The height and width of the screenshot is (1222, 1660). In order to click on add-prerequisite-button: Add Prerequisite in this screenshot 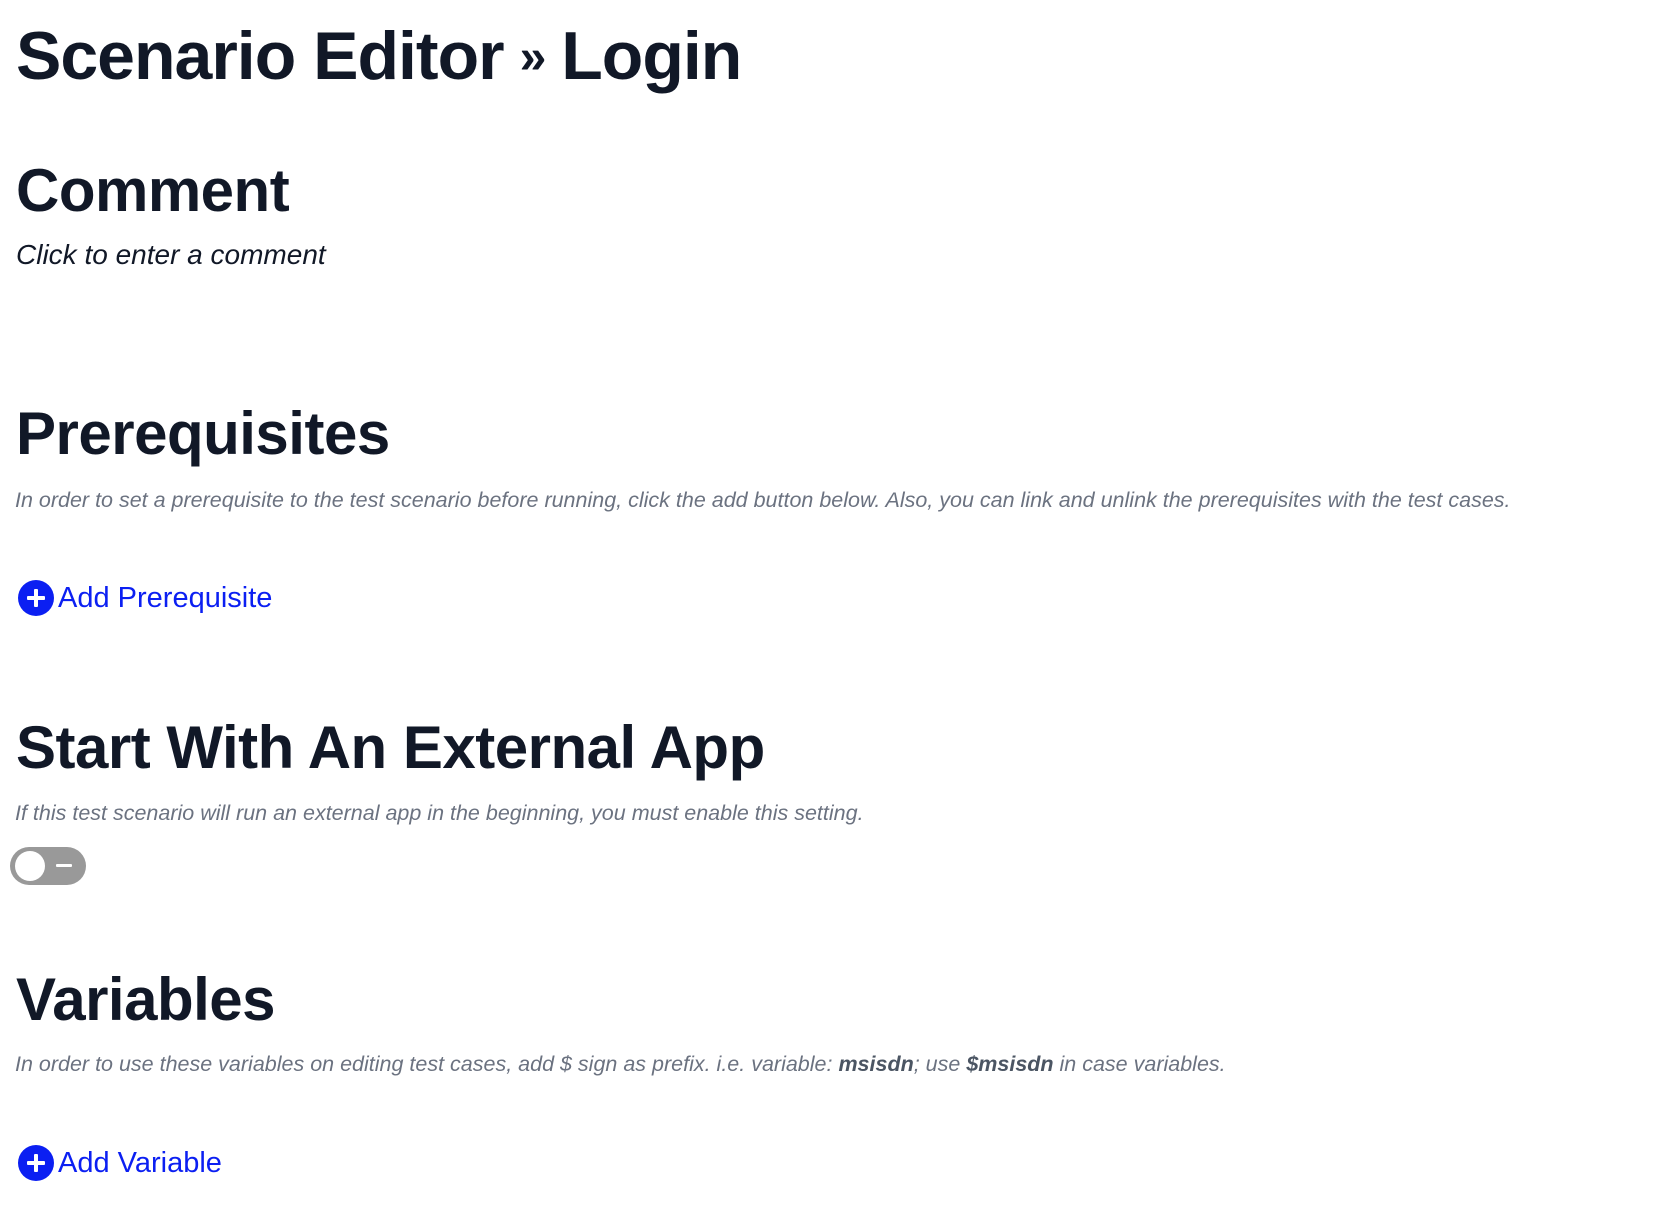, I will do `click(145, 598)`.